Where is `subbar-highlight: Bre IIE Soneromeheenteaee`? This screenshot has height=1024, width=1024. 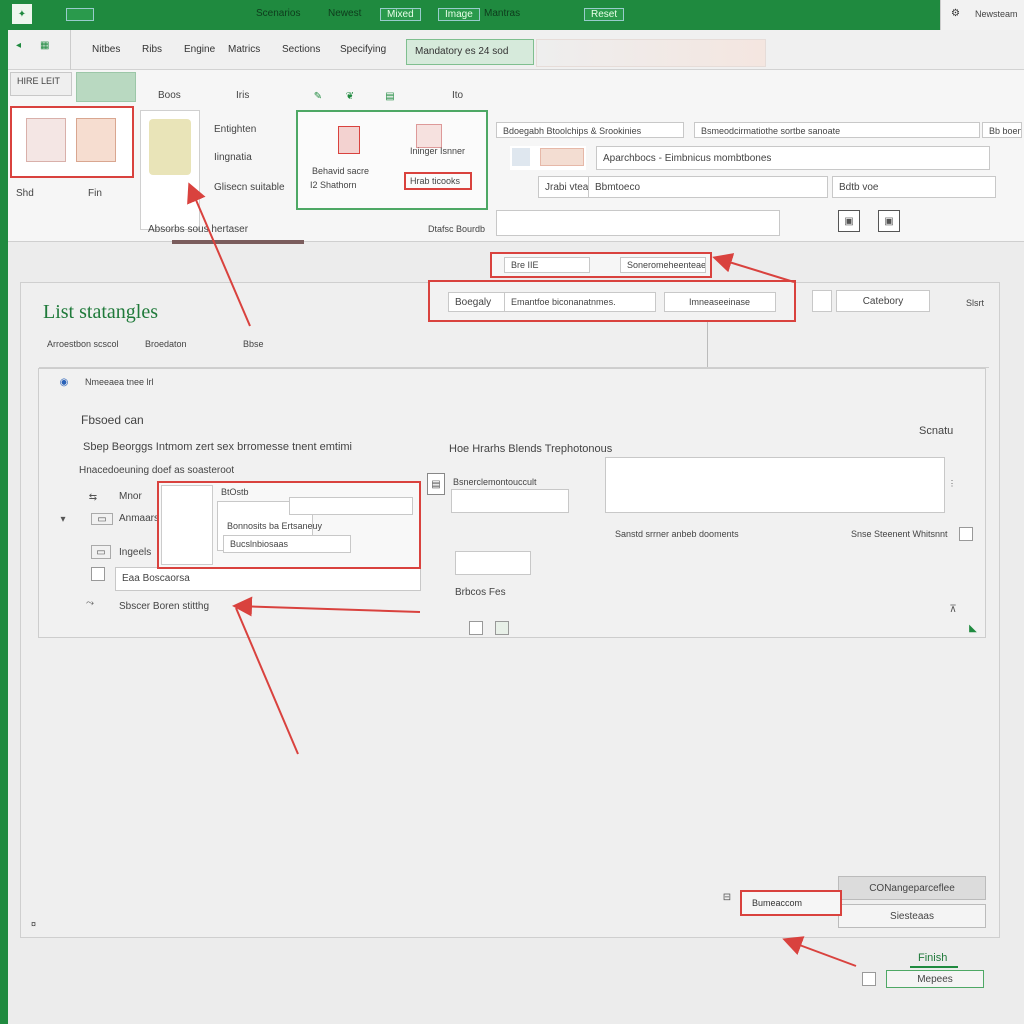 subbar-highlight: Bre IIE Soneromeheenteaee is located at coordinates (601, 265).